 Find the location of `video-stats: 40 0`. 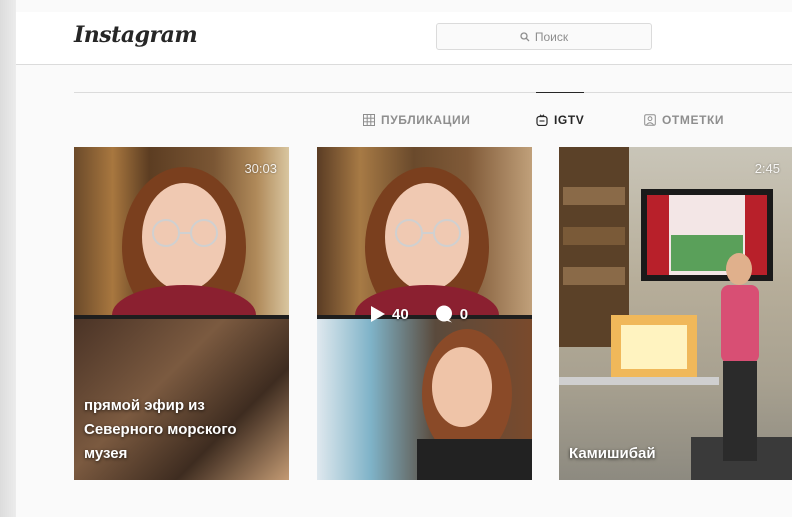

video-stats: 40 0 is located at coordinates (428, 314).